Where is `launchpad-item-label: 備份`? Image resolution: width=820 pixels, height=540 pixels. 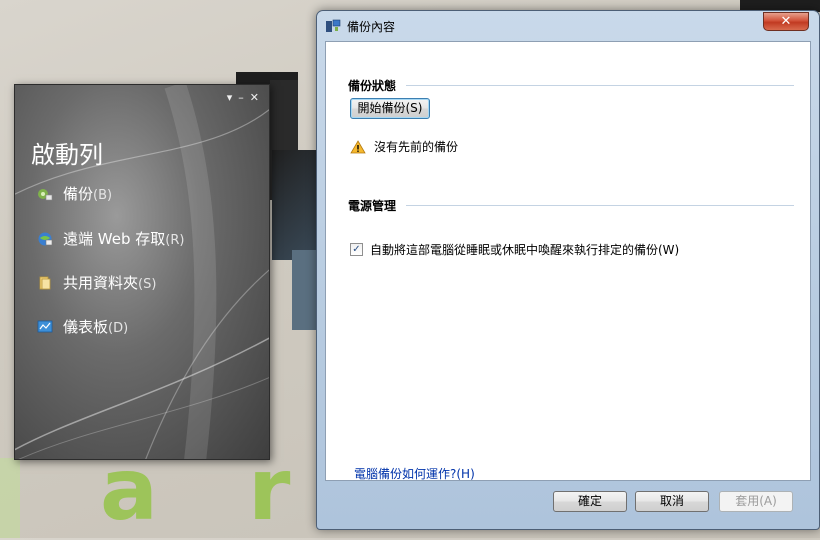
launchpad-item-label: 備份 is located at coordinates (78, 194).